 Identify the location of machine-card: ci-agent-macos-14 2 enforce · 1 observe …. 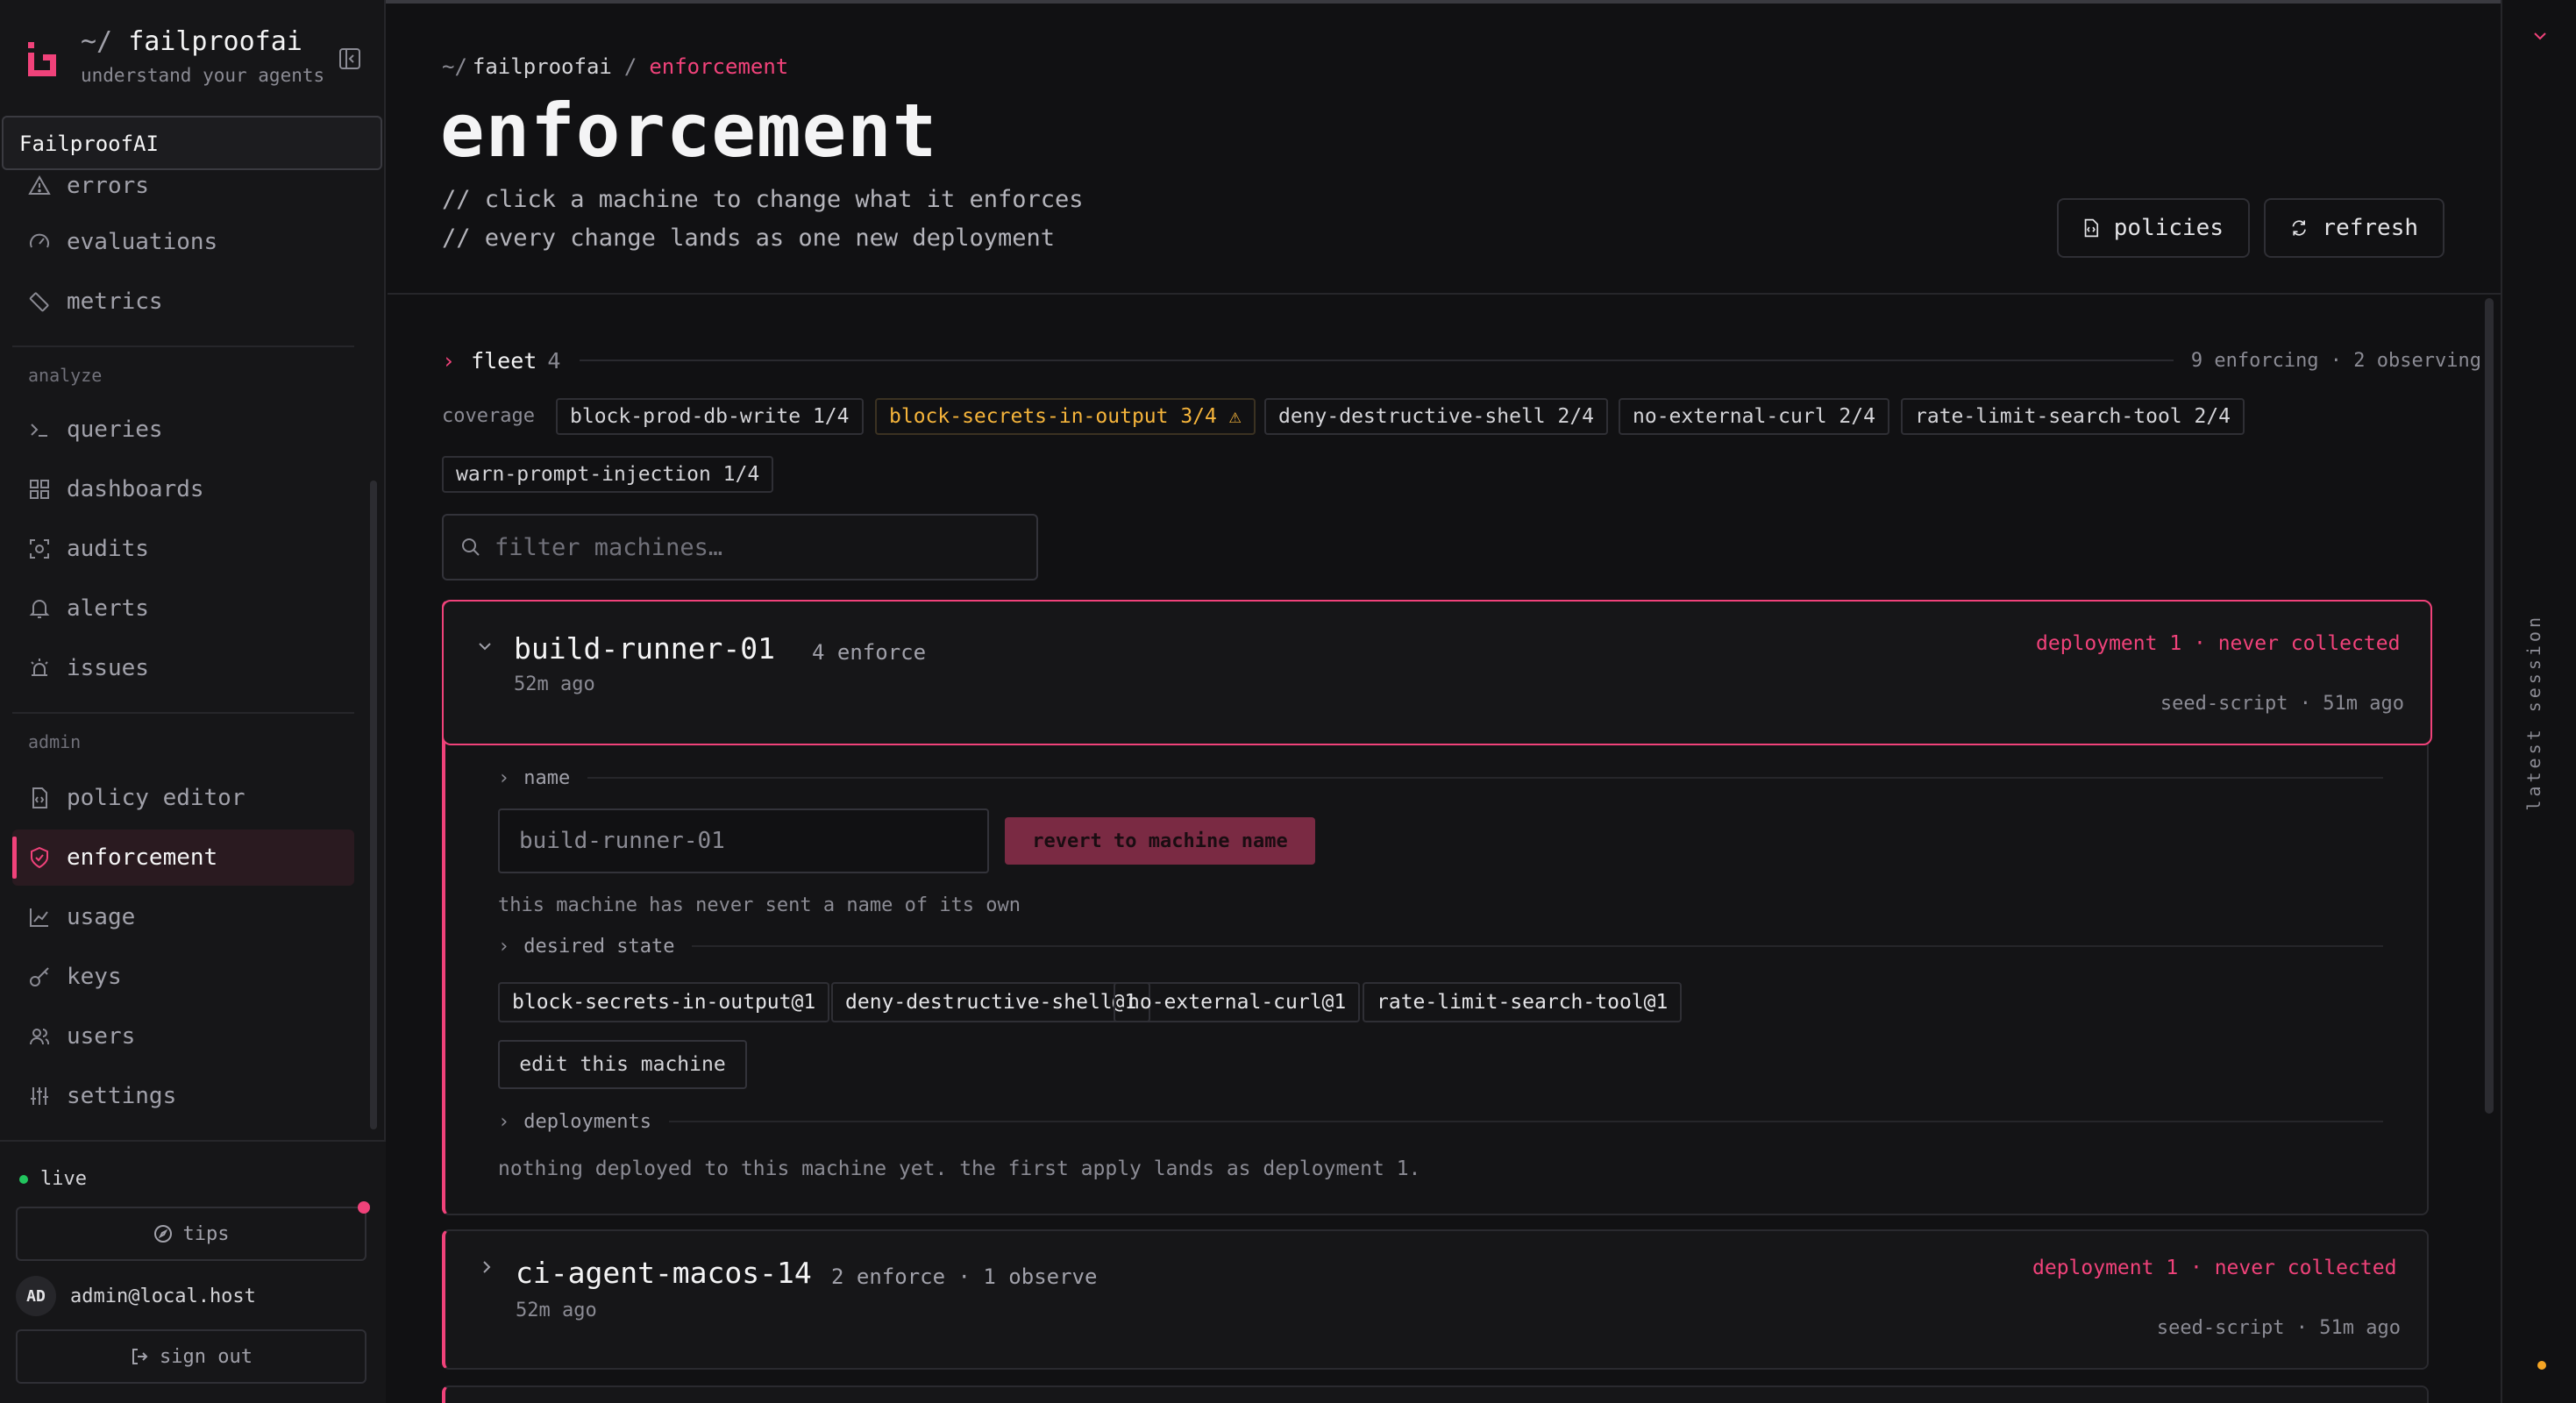
(1435, 1299).